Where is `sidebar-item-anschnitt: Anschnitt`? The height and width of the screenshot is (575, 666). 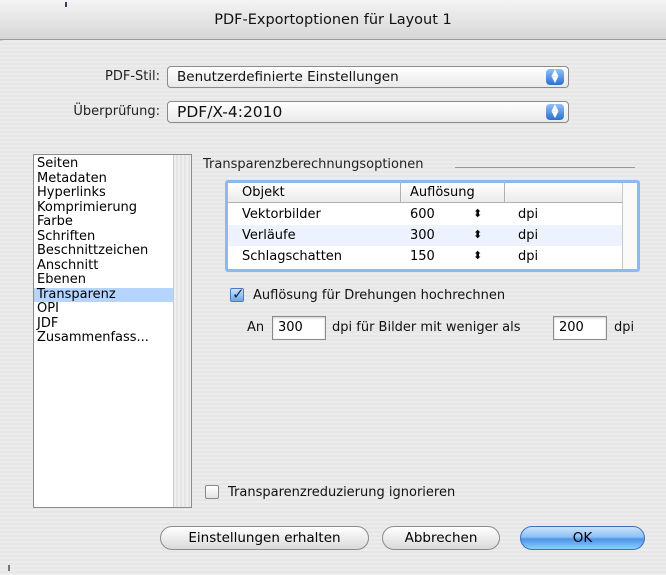
sidebar-item-anschnitt: Anschnitt is located at coordinates (104, 266).